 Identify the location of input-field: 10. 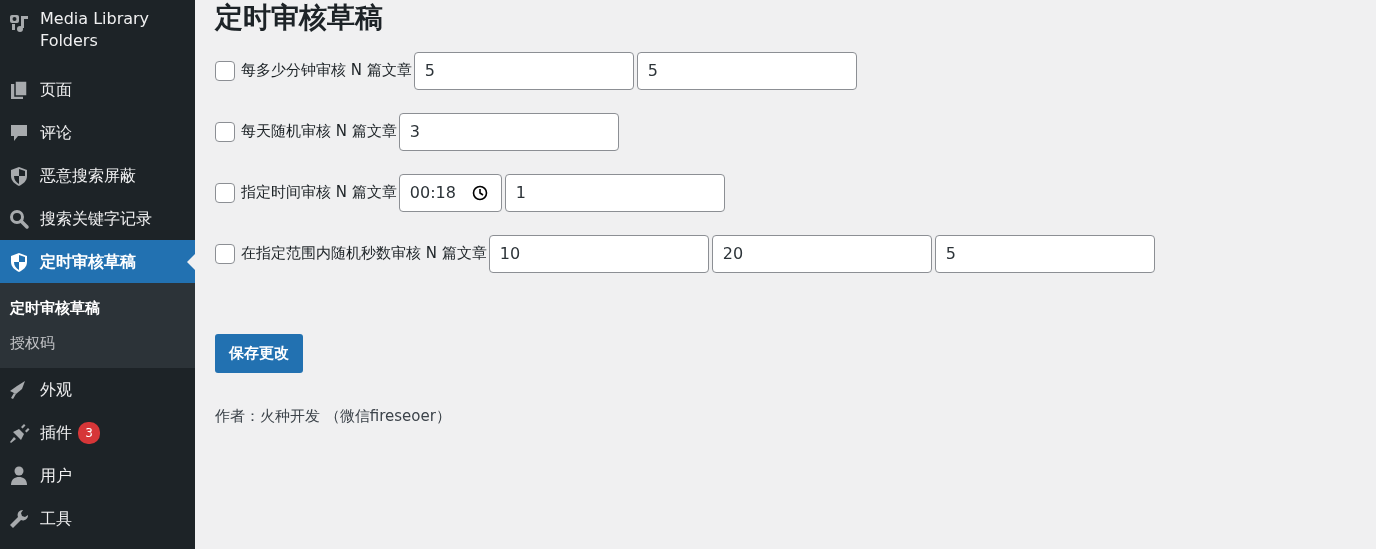
(598, 253).